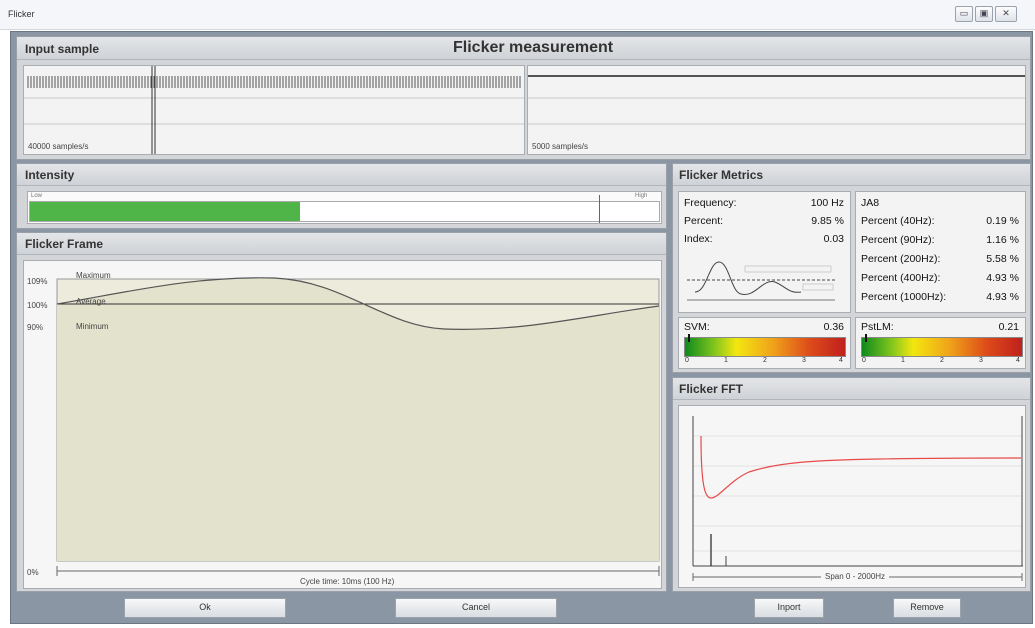 The image size is (1035, 628). What do you see at coordinates (560, 146) in the screenshot?
I see `sample-rate-right: 5000 samples/s` at bounding box center [560, 146].